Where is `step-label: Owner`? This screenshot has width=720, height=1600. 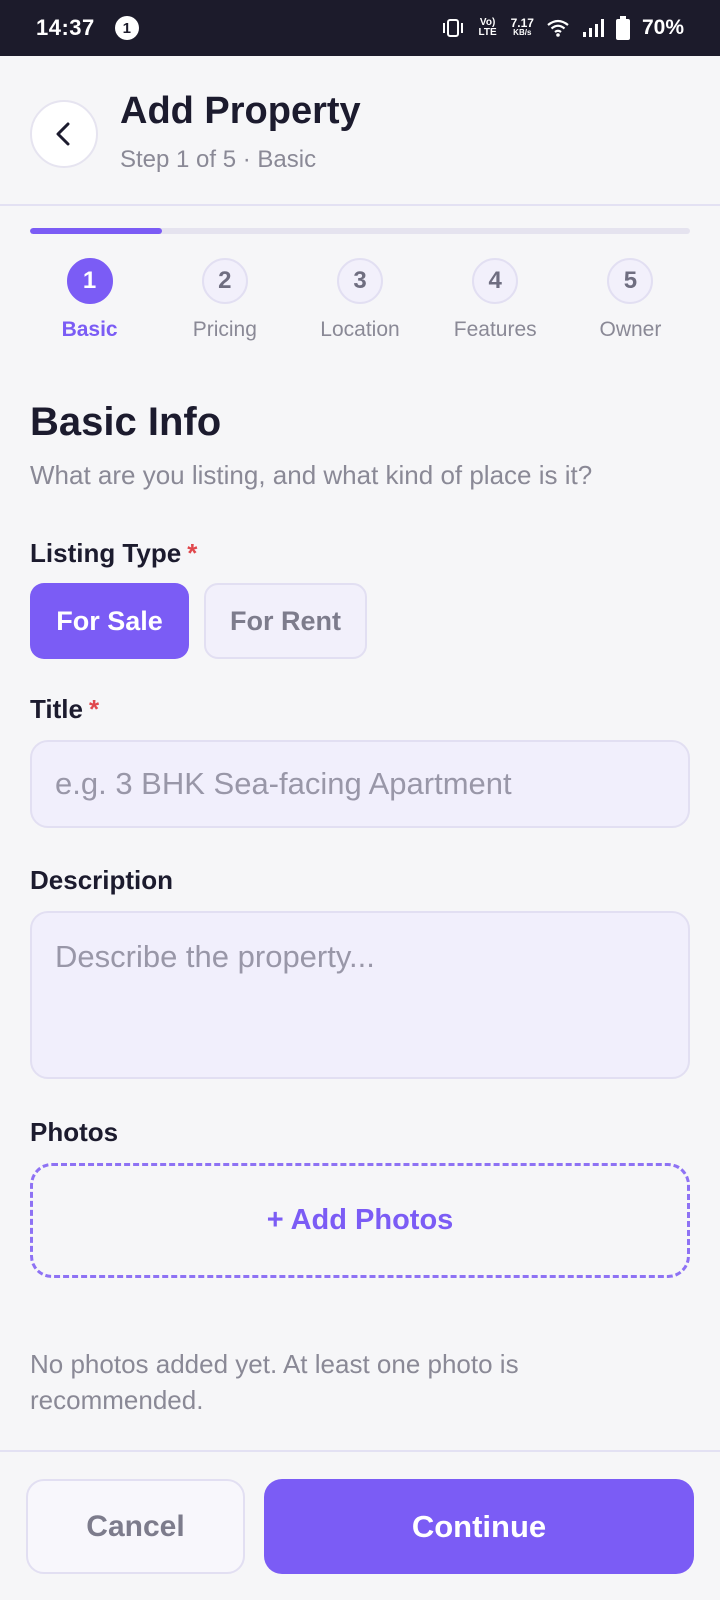
step-label: Owner is located at coordinates (630, 329).